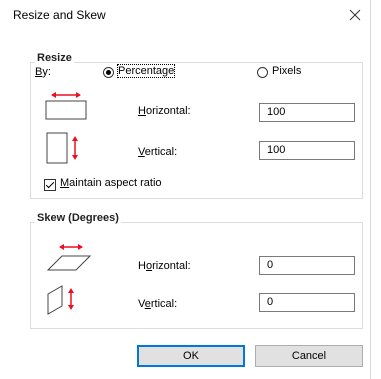 Image resolution: width=381 pixels, height=379 pixels. Describe the element at coordinates (307, 150) in the screenshot. I see `resize-vertical-input: 100` at that location.